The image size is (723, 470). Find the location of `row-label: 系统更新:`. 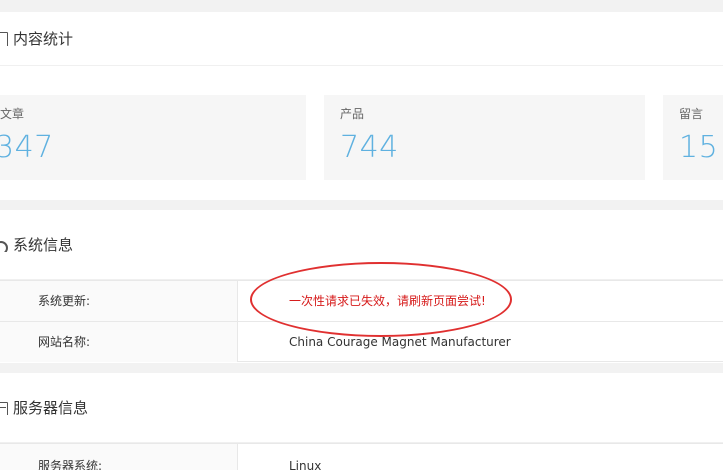

row-label: 系统更新: is located at coordinates (119, 301).